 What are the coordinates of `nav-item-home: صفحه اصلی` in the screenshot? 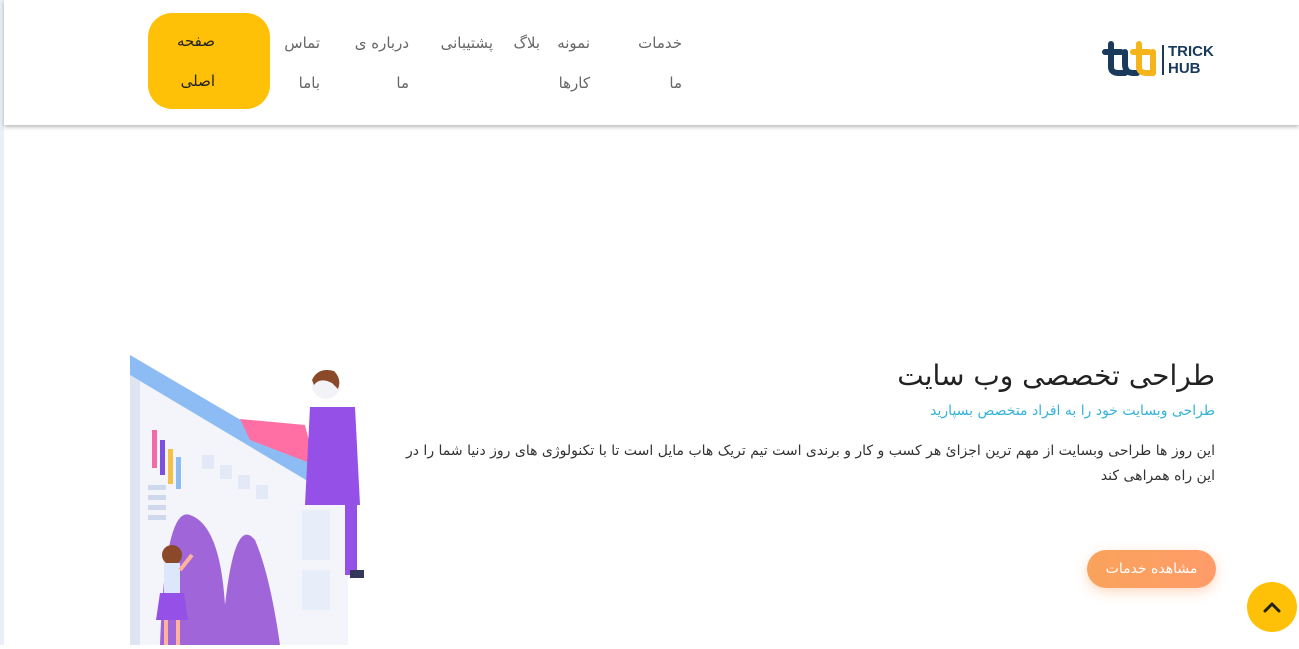 It's located at (209, 61).